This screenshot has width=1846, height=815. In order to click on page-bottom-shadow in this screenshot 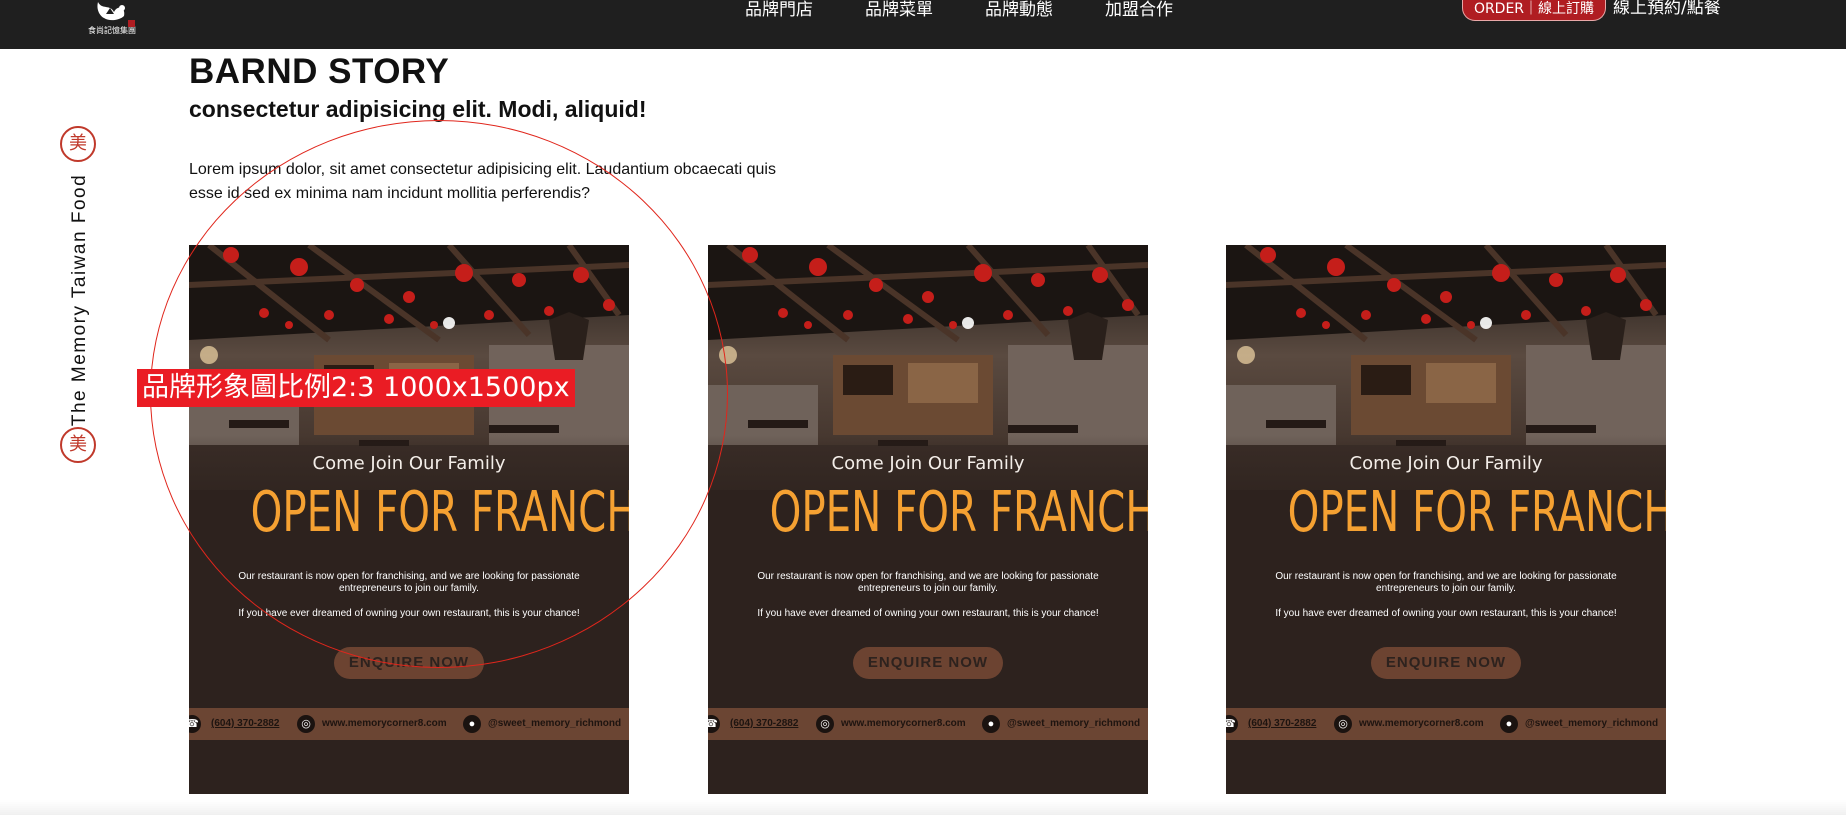, I will do `click(923, 807)`.